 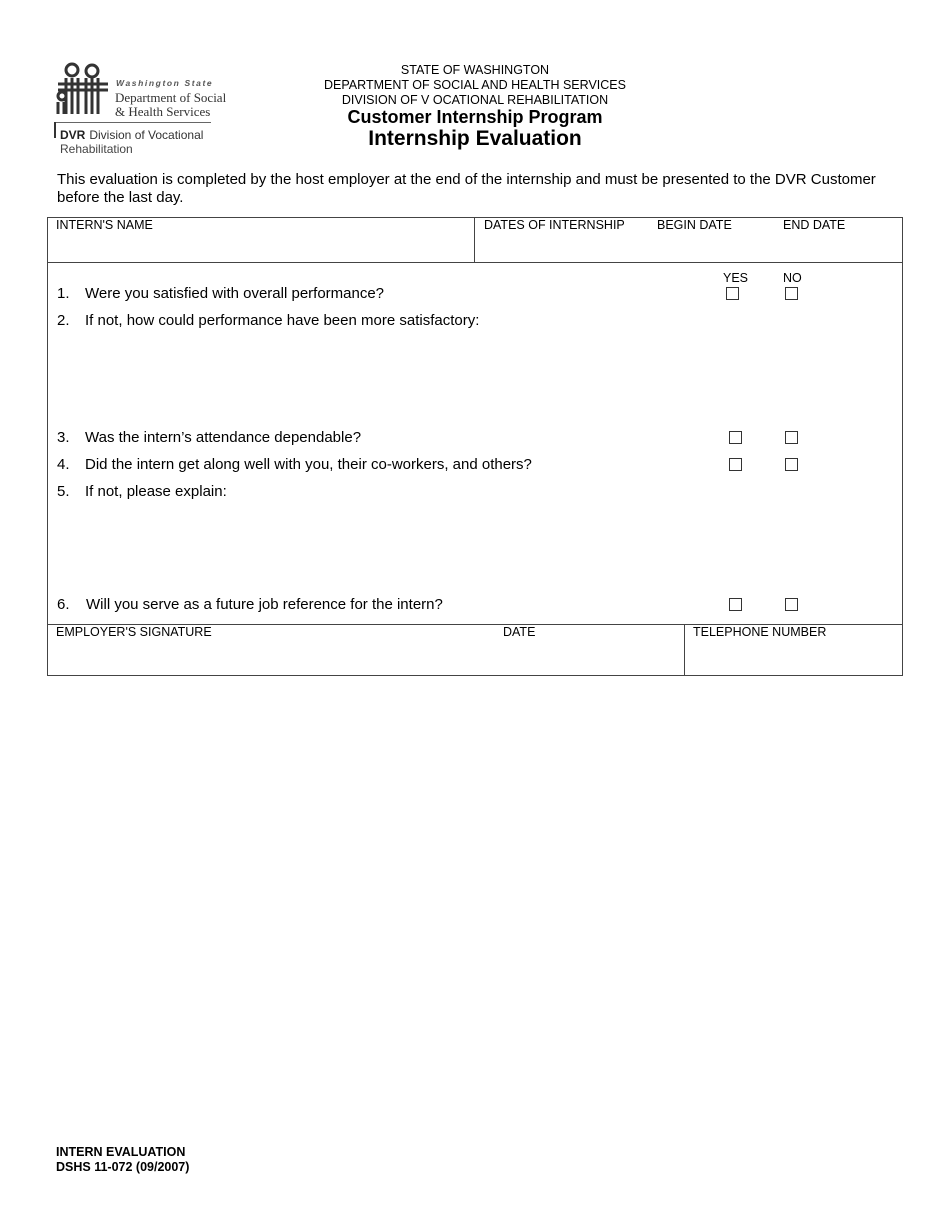 I want to click on dvr-abbr: DVR, so click(x=73, y=135).